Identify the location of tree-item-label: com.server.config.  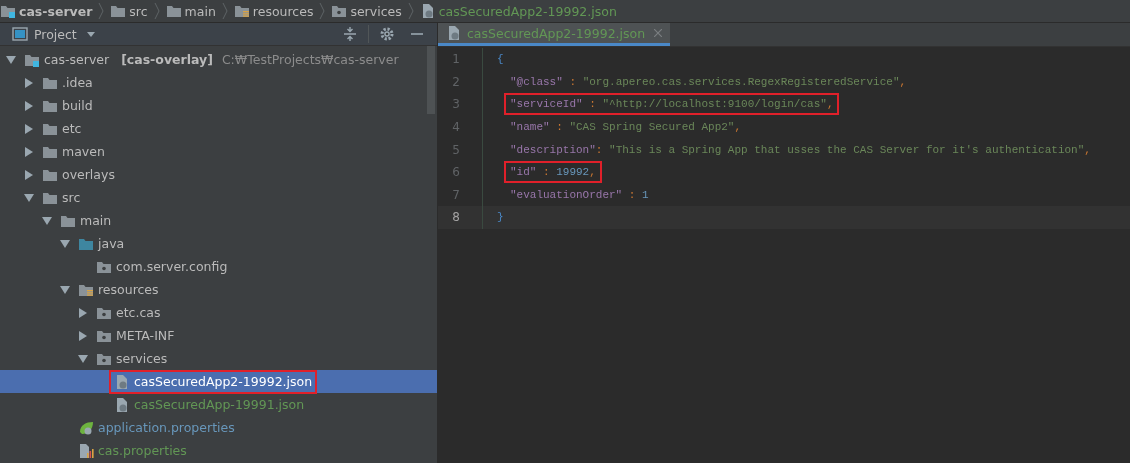
(172, 266).